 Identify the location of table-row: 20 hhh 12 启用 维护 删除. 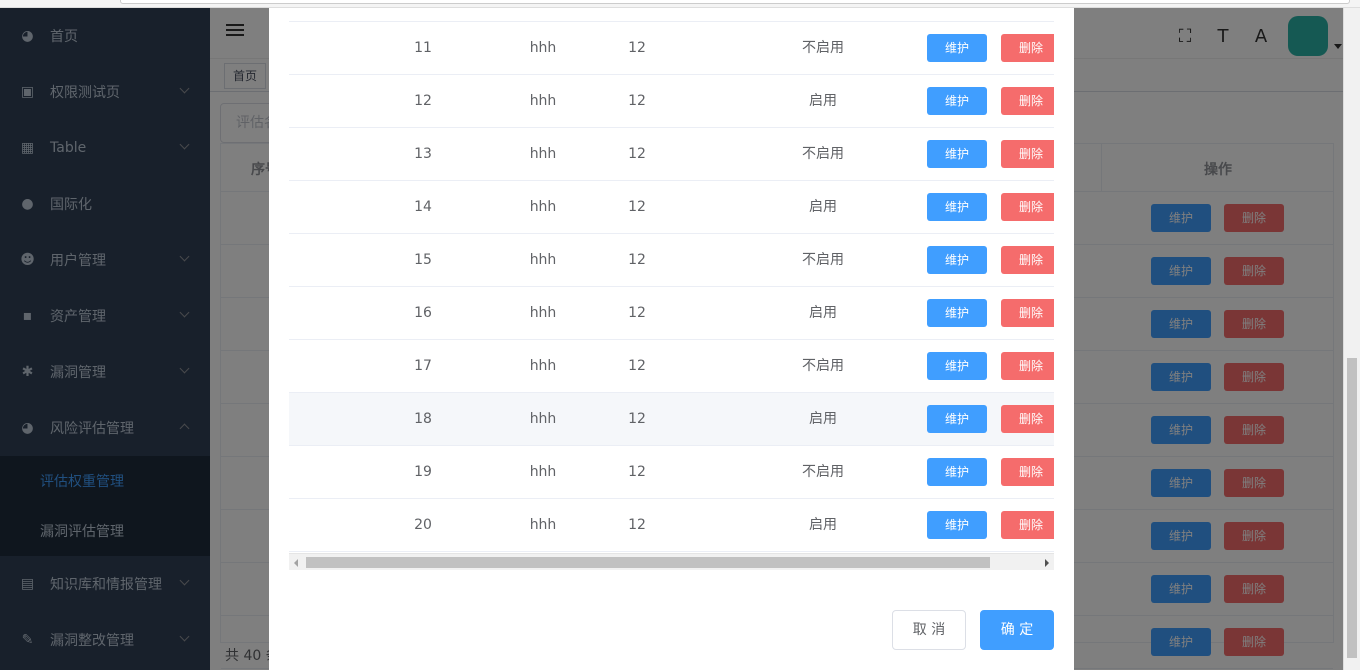
(671, 525).